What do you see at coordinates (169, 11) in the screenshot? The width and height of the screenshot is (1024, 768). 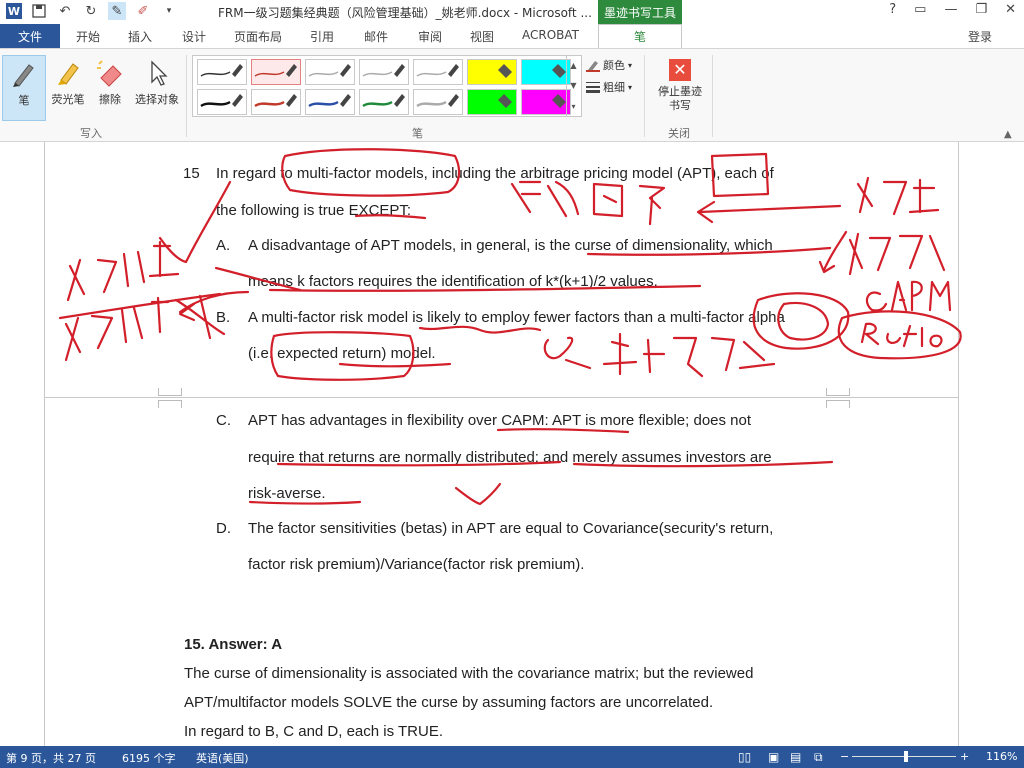 I see `customize-qat-icon: ▾` at bounding box center [169, 11].